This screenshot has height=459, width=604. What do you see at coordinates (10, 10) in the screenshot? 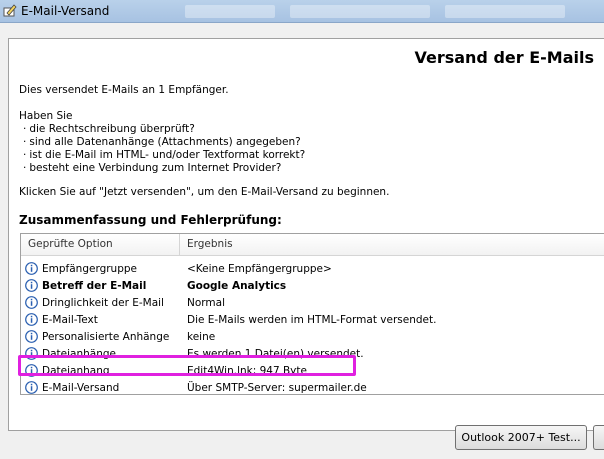
I see `pencil-icon` at bounding box center [10, 10].